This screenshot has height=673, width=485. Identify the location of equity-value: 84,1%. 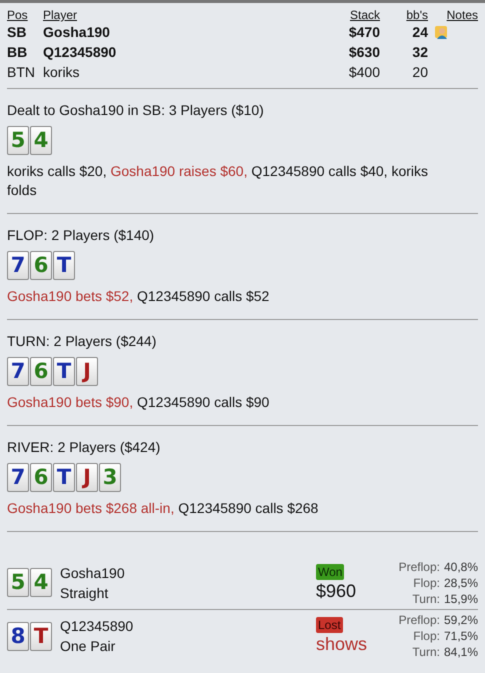
(461, 652).